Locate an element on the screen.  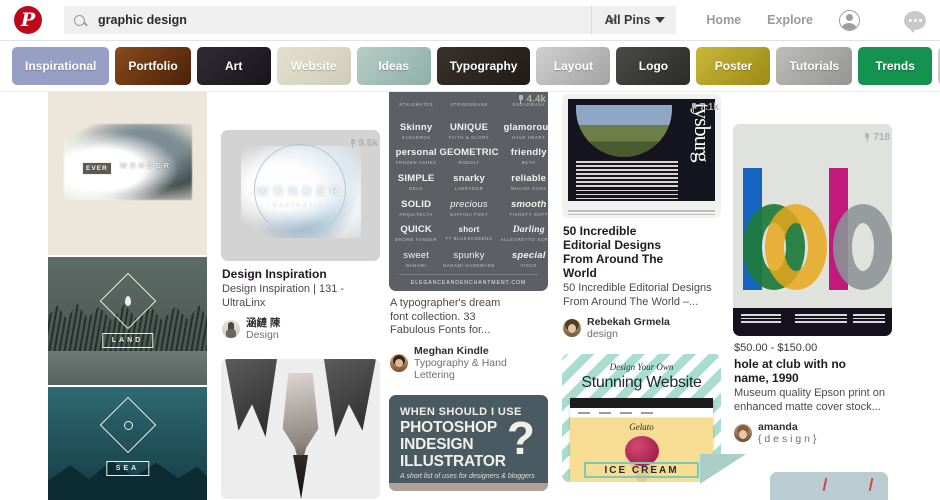
pin-thumbnail: WONDER INSPIRATION is located at coordinates (300, 195).